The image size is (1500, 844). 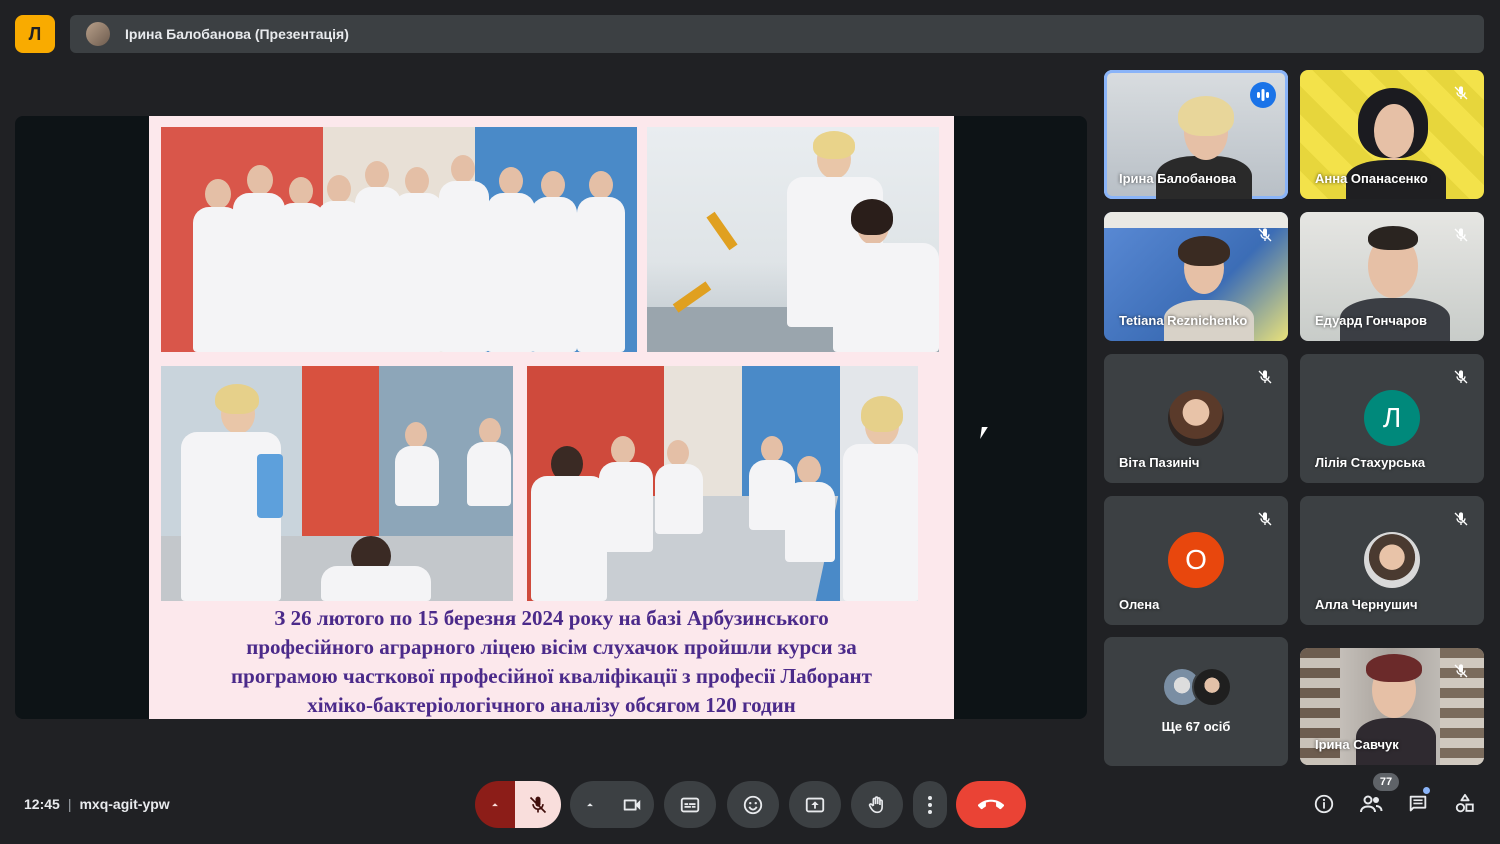 I want to click on meeting-details-button, so click(x=1324, y=804).